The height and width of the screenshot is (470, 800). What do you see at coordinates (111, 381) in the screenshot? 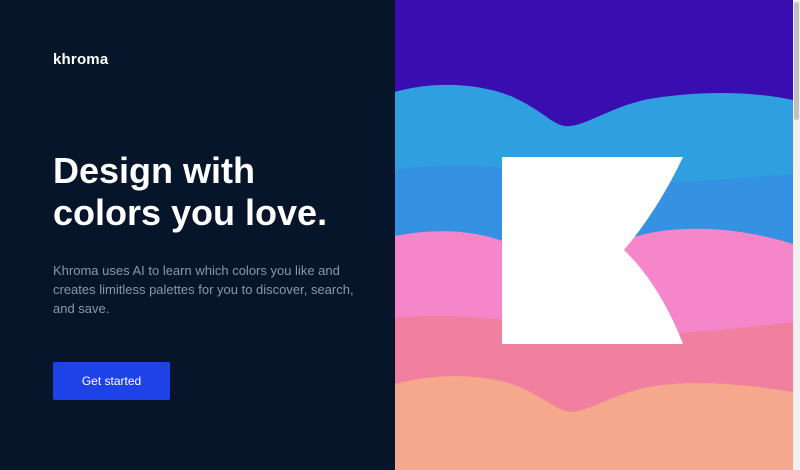
I see `get-started-button: Get started` at bounding box center [111, 381].